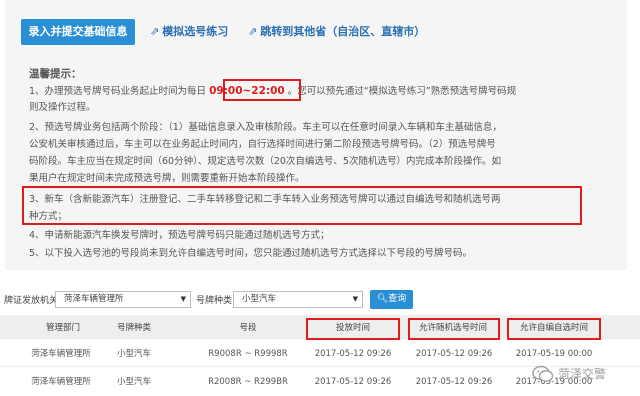 This screenshot has height=396, width=640. What do you see at coordinates (179, 235) in the screenshot?
I see `tip-line-4: 4、申请新能源汽车换发号牌时，预选号牌号码只能通过随机选号方式；` at bounding box center [179, 235].